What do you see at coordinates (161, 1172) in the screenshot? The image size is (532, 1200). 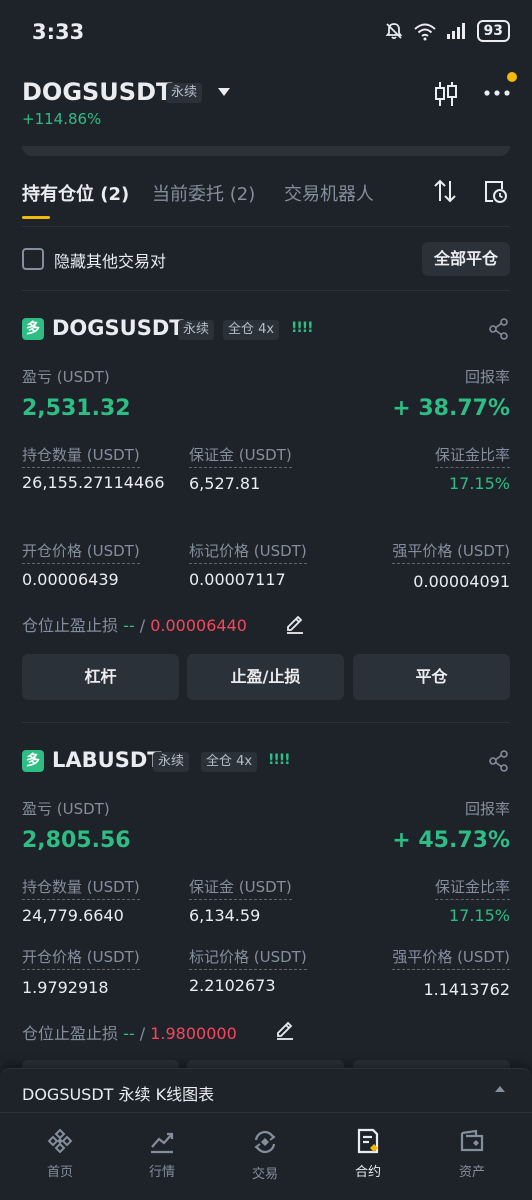 I see `nav-markets-label: 行情` at bounding box center [161, 1172].